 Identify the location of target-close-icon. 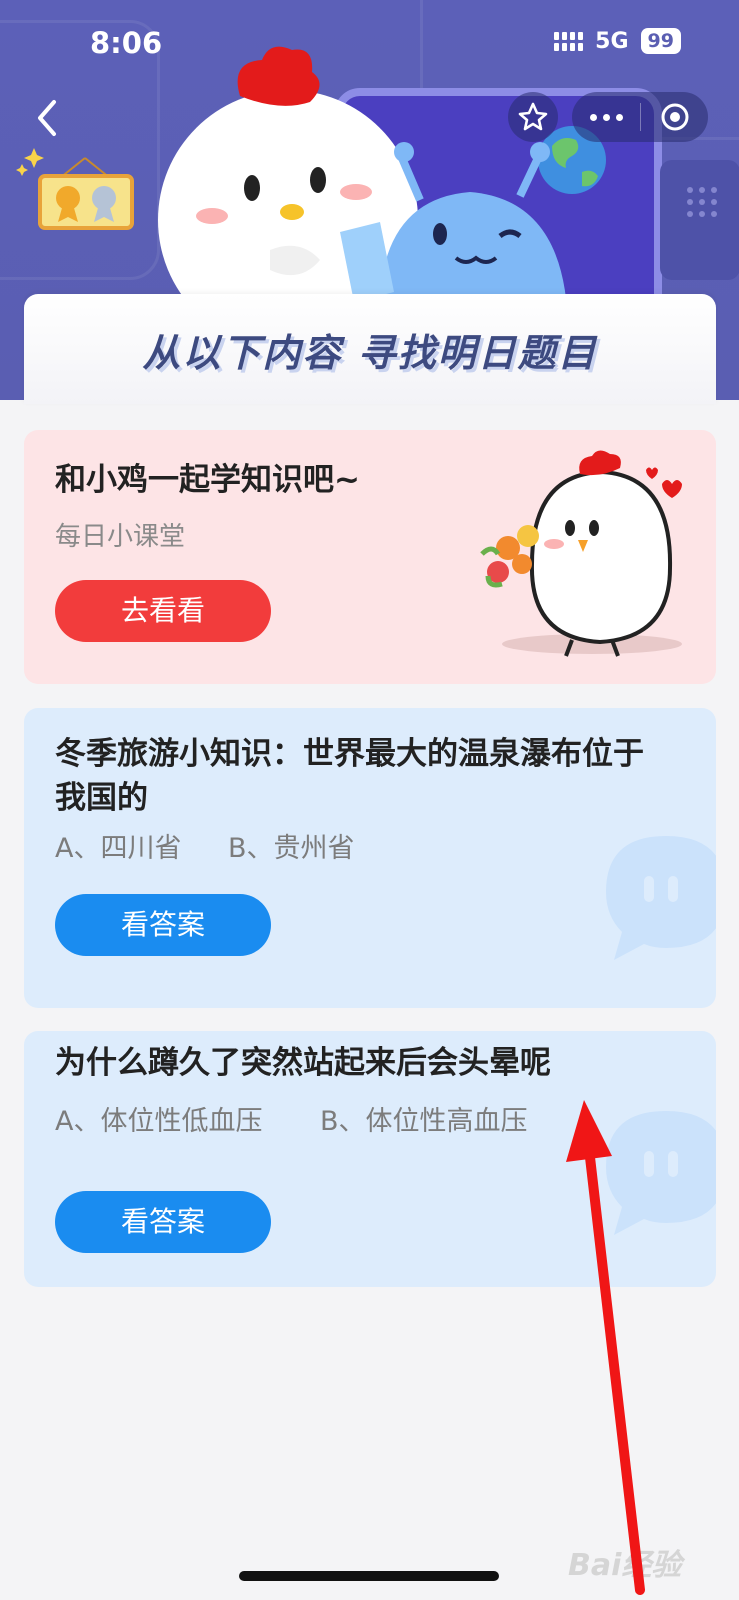
(674, 117).